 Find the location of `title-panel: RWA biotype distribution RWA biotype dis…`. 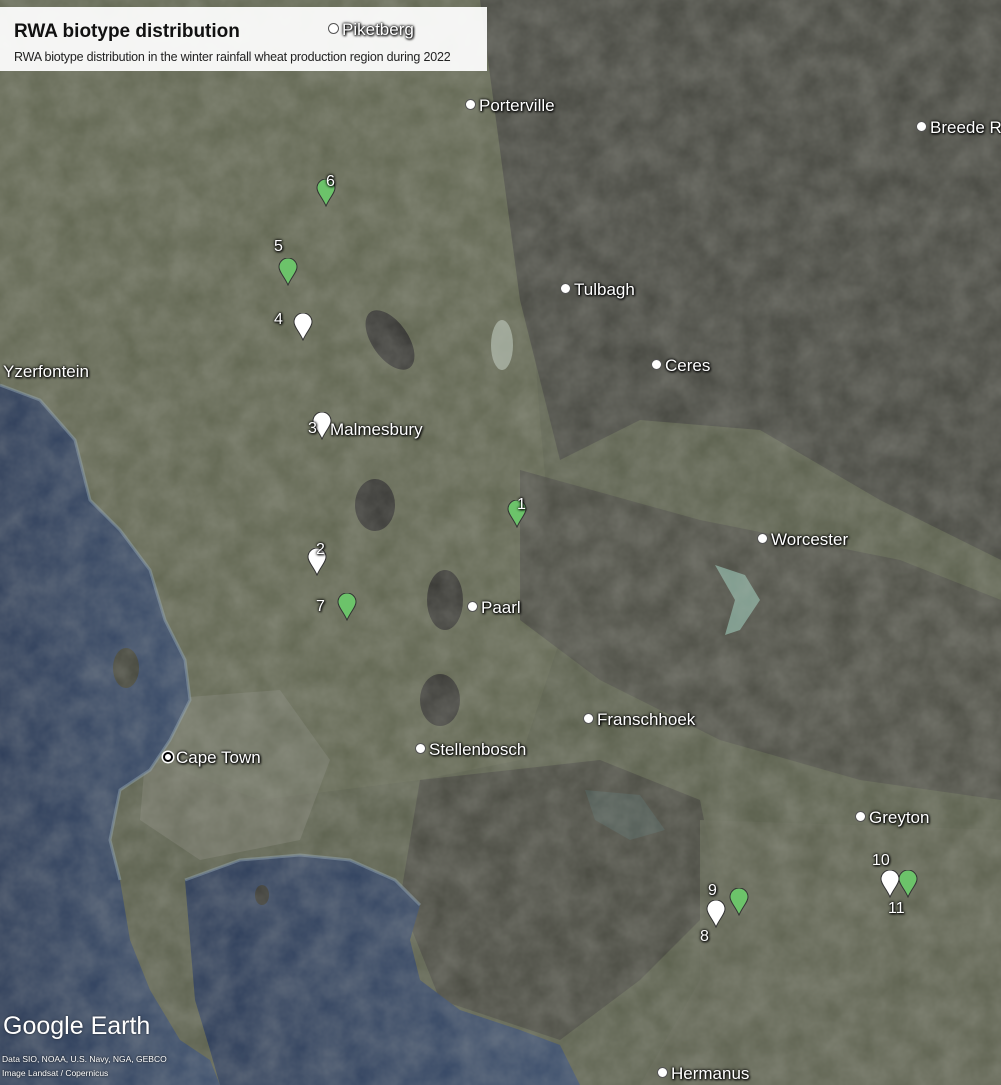

title-panel: RWA biotype distribution RWA biotype dis… is located at coordinates (243, 39).